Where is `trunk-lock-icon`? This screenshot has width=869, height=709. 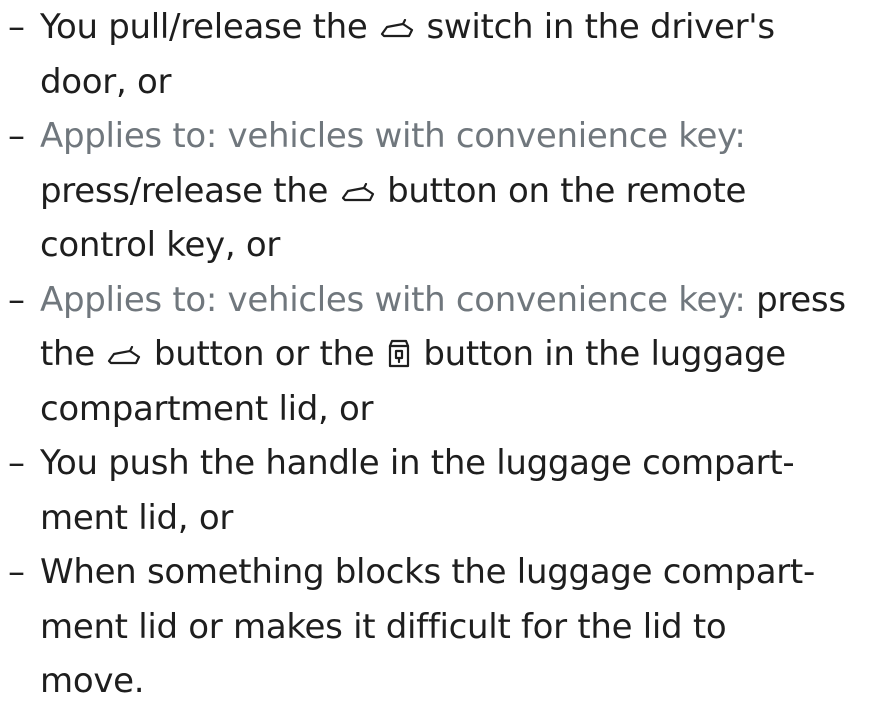 trunk-lock-icon is located at coordinates (399, 353).